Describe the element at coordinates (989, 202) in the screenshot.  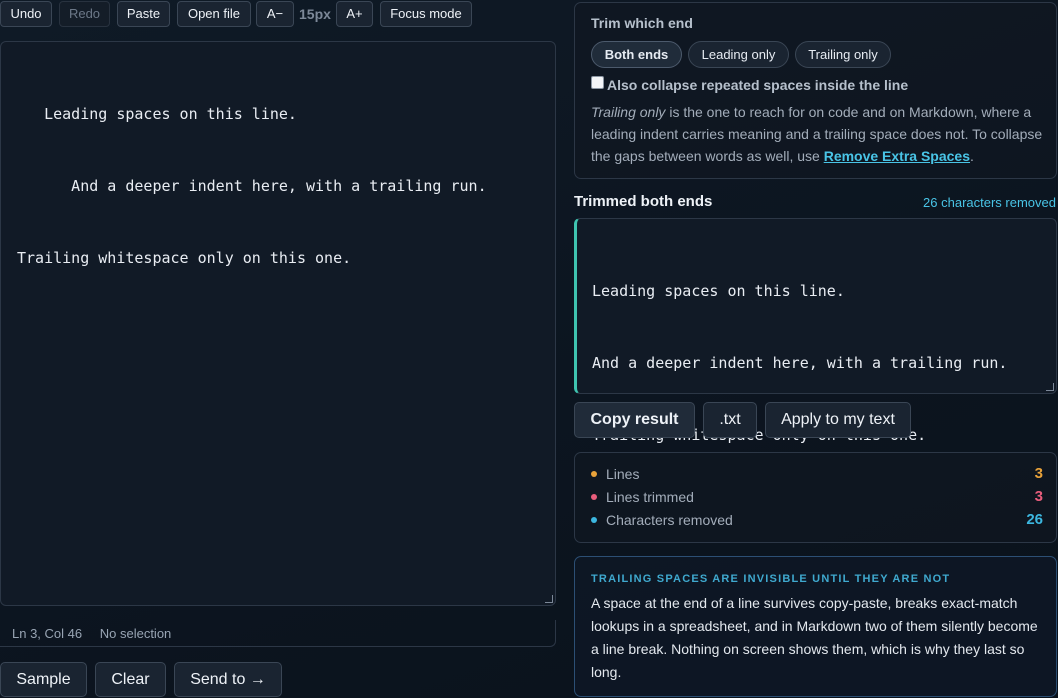
I see `characters-removed-badge: 26 characters removed` at that location.